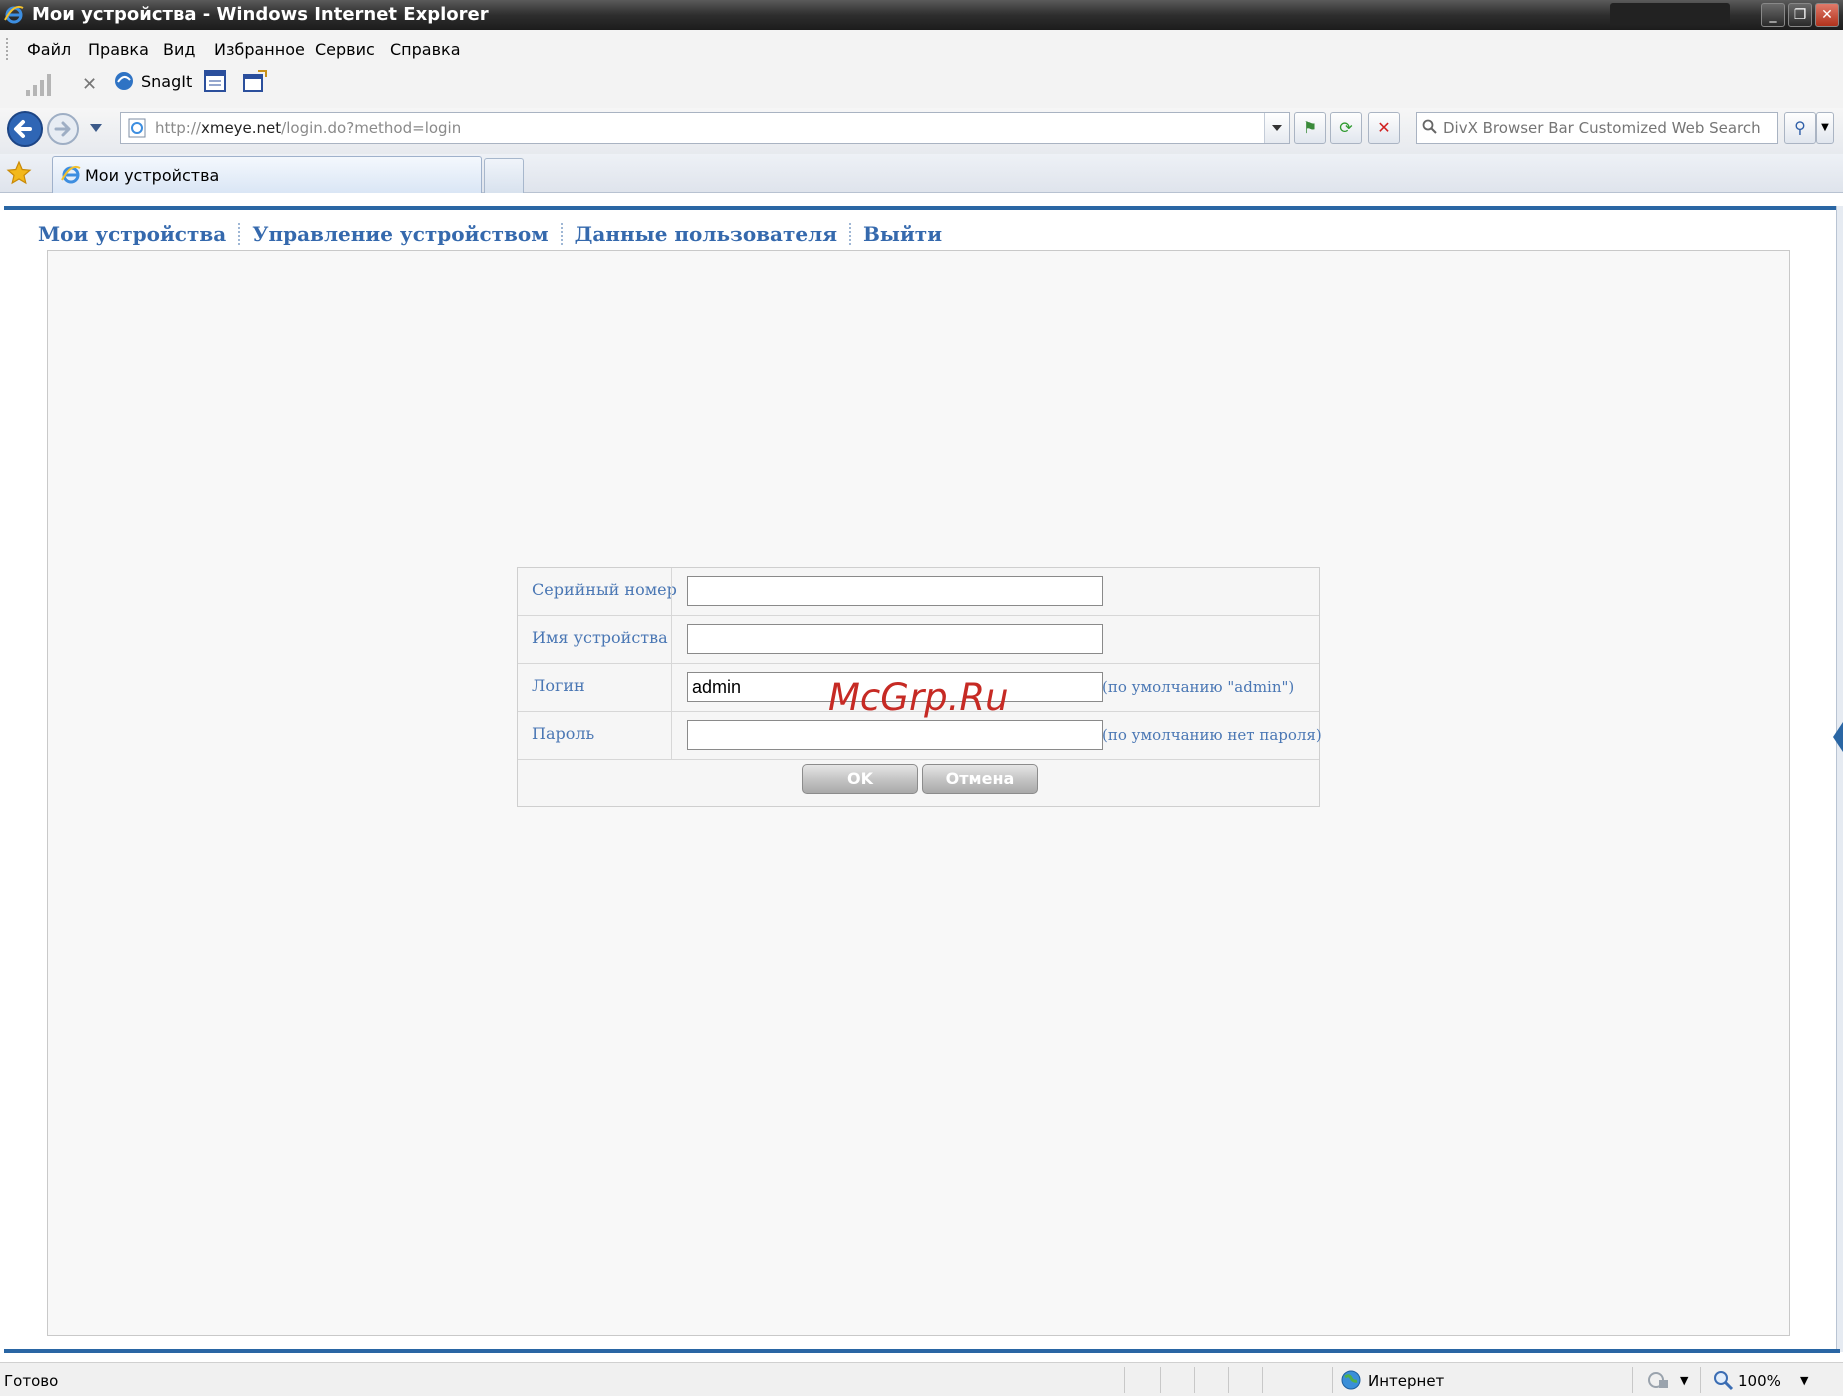 This screenshot has height=1396, width=1843. I want to click on tab-ie-icon, so click(71, 174).